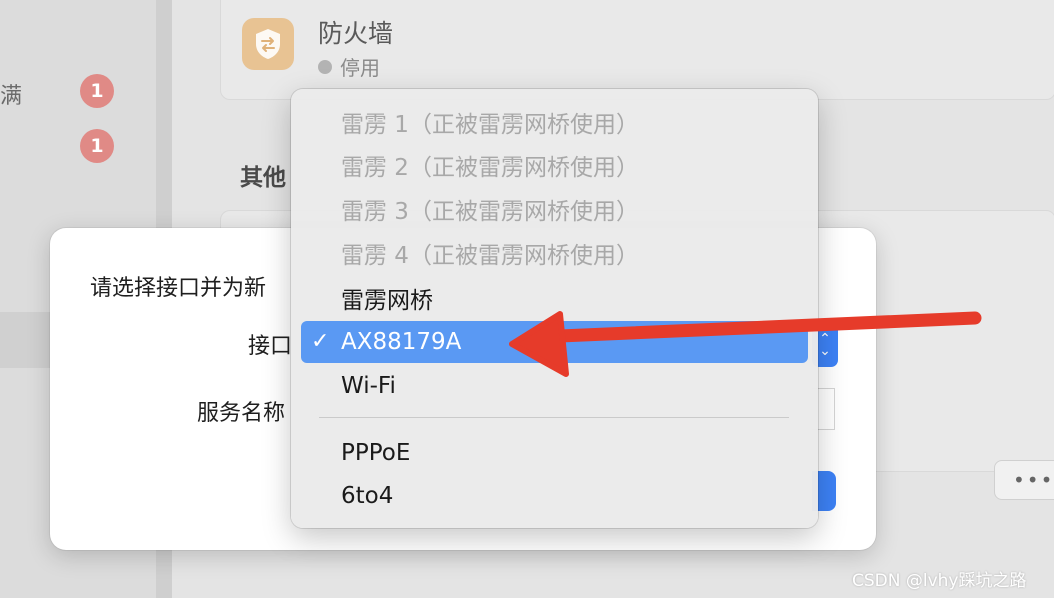  I want to click on dialog-prompt: 请选择接口并为新, so click(178, 288).